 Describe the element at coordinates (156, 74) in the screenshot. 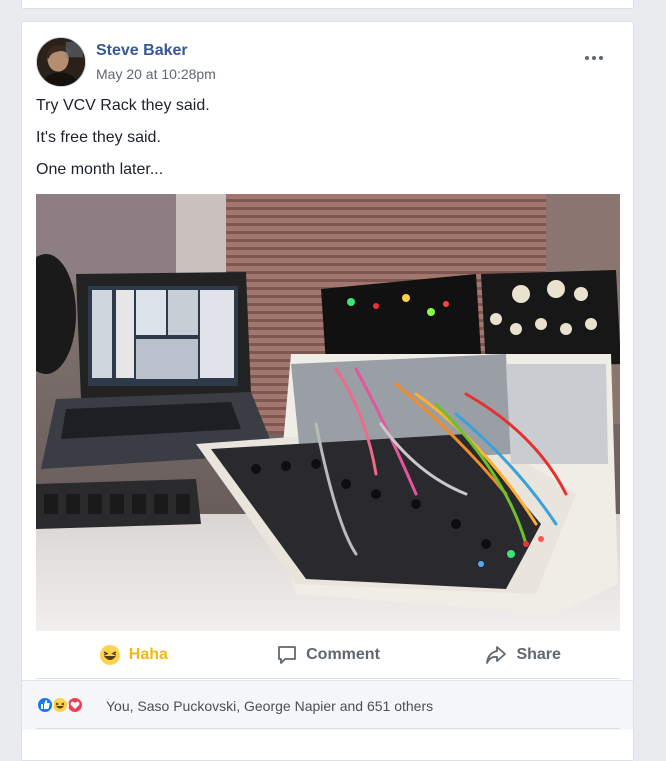

I see `post-timestamp: May 20 at 10:28pm` at that location.